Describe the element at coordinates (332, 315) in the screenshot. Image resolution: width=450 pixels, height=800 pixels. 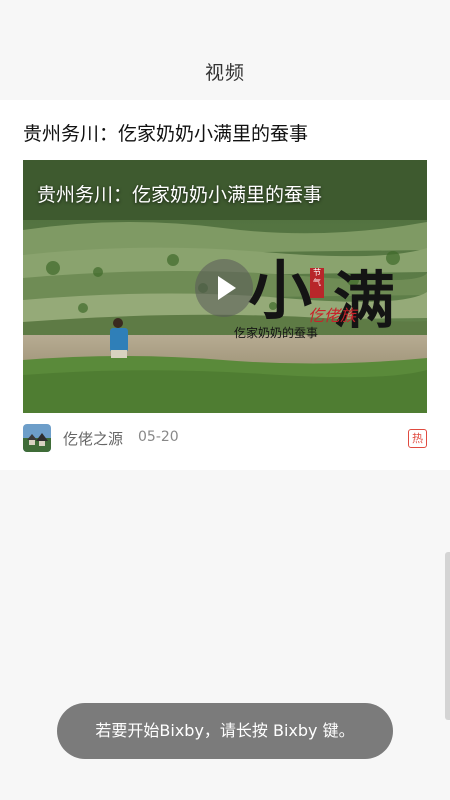
I see `logo-tribe: 仡佬族` at that location.